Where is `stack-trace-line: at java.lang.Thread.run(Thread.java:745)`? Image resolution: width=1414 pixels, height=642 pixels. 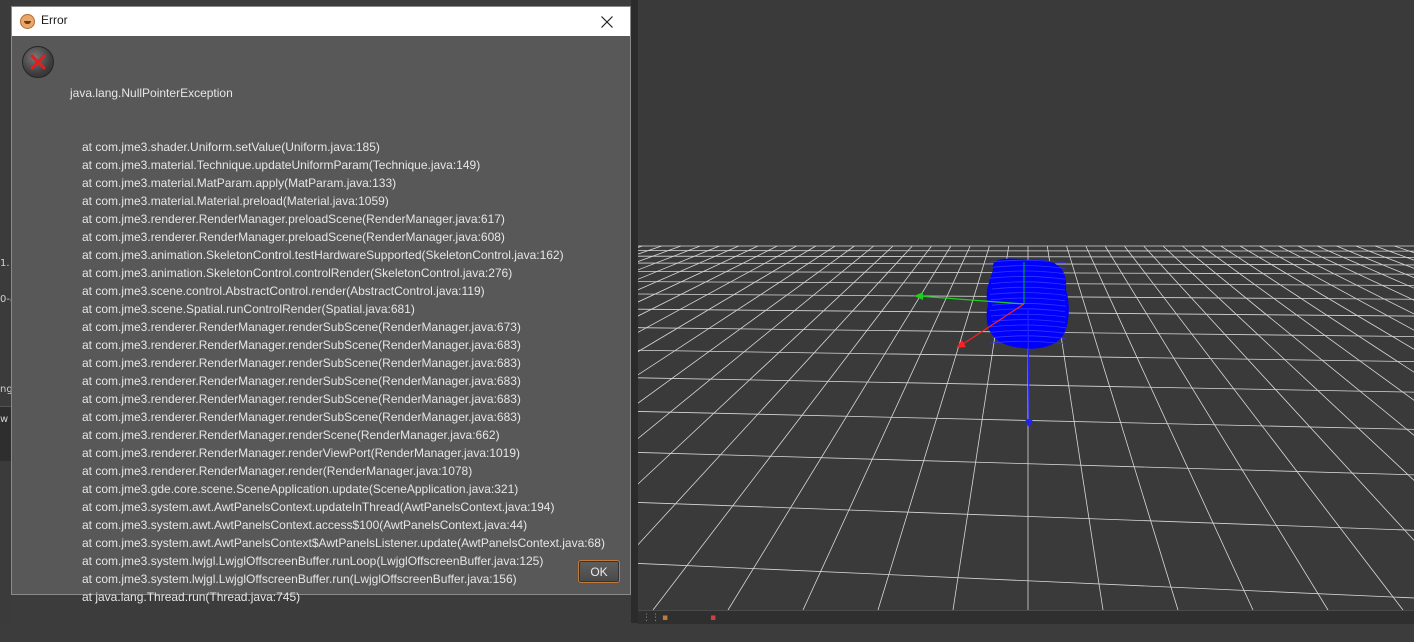 stack-trace-line: at java.lang.Thread.run(Thread.java:745) is located at coordinates (348, 597).